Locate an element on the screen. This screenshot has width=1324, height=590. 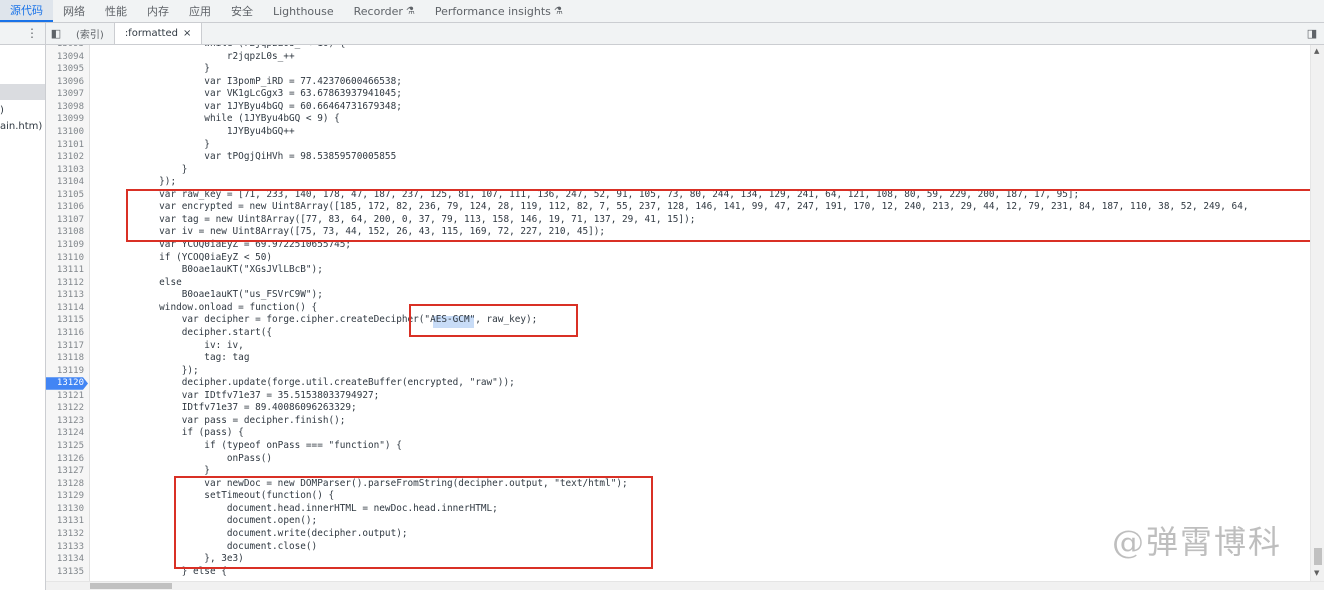
experiment-flask-icon: ⚗ is located at coordinates (558, 11).